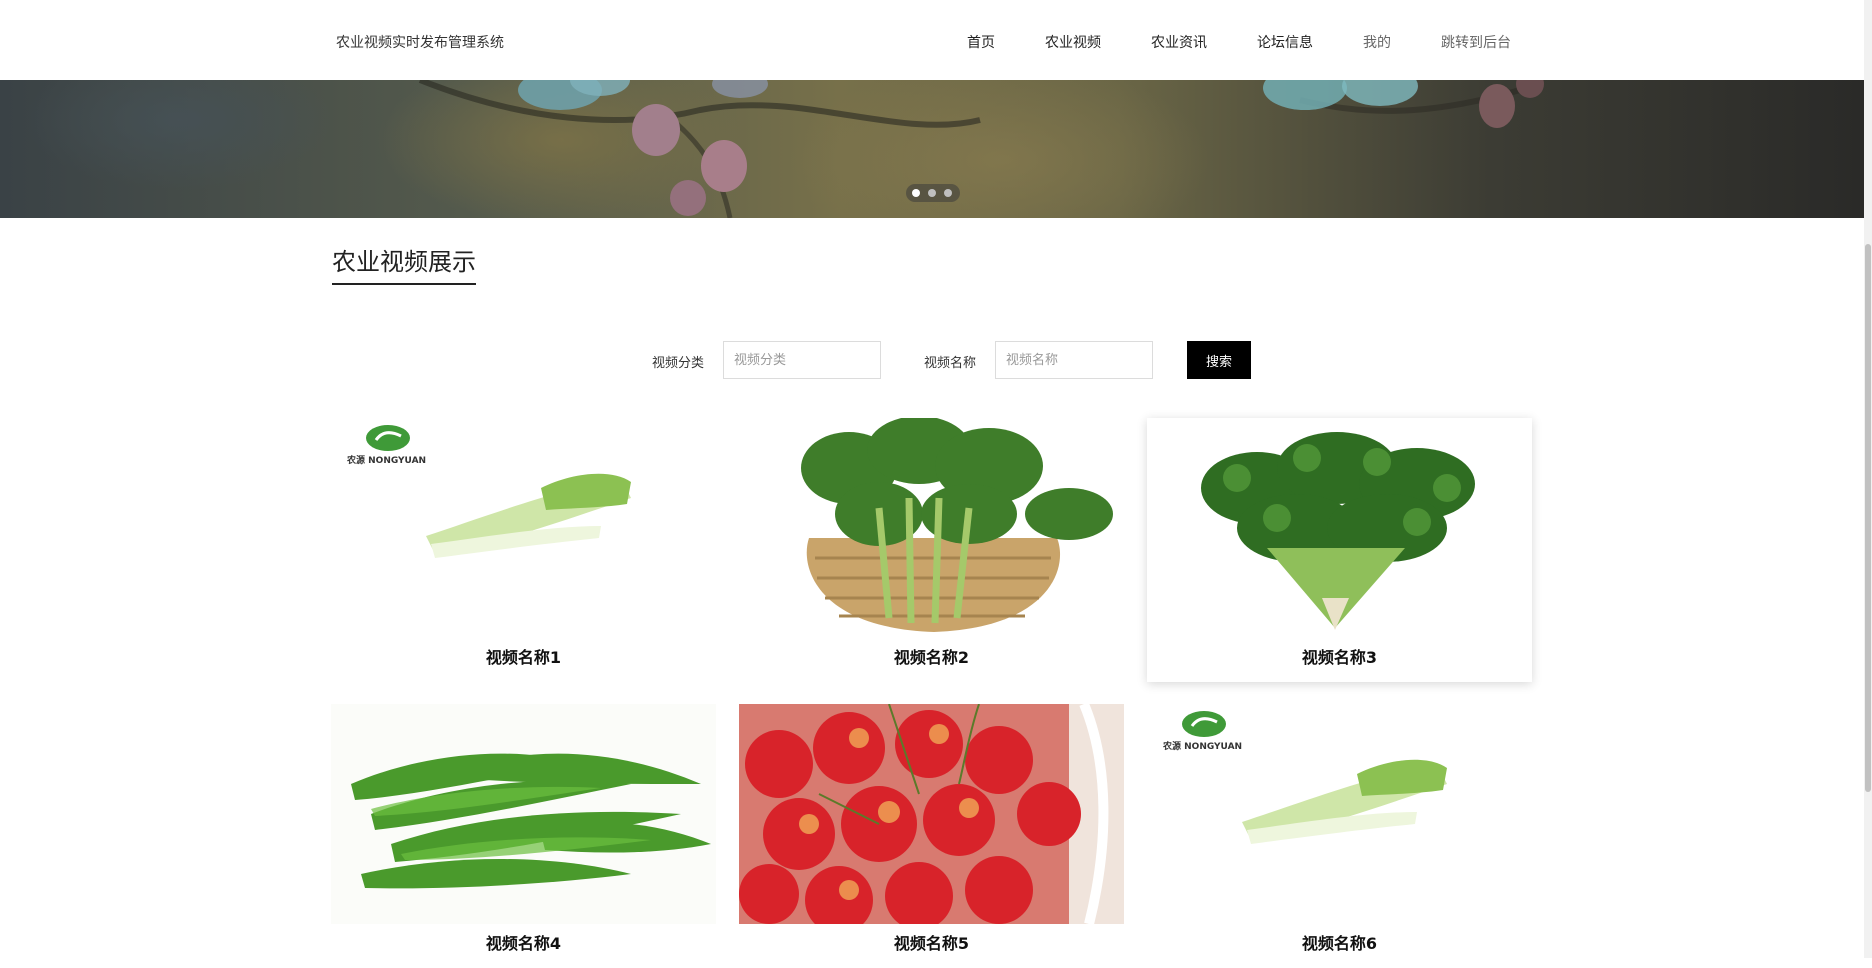 The image size is (1872, 968). Describe the element at coordinates (1285, 42) in the screenshot. I see `nav-forum: 论坛信息` at that location.